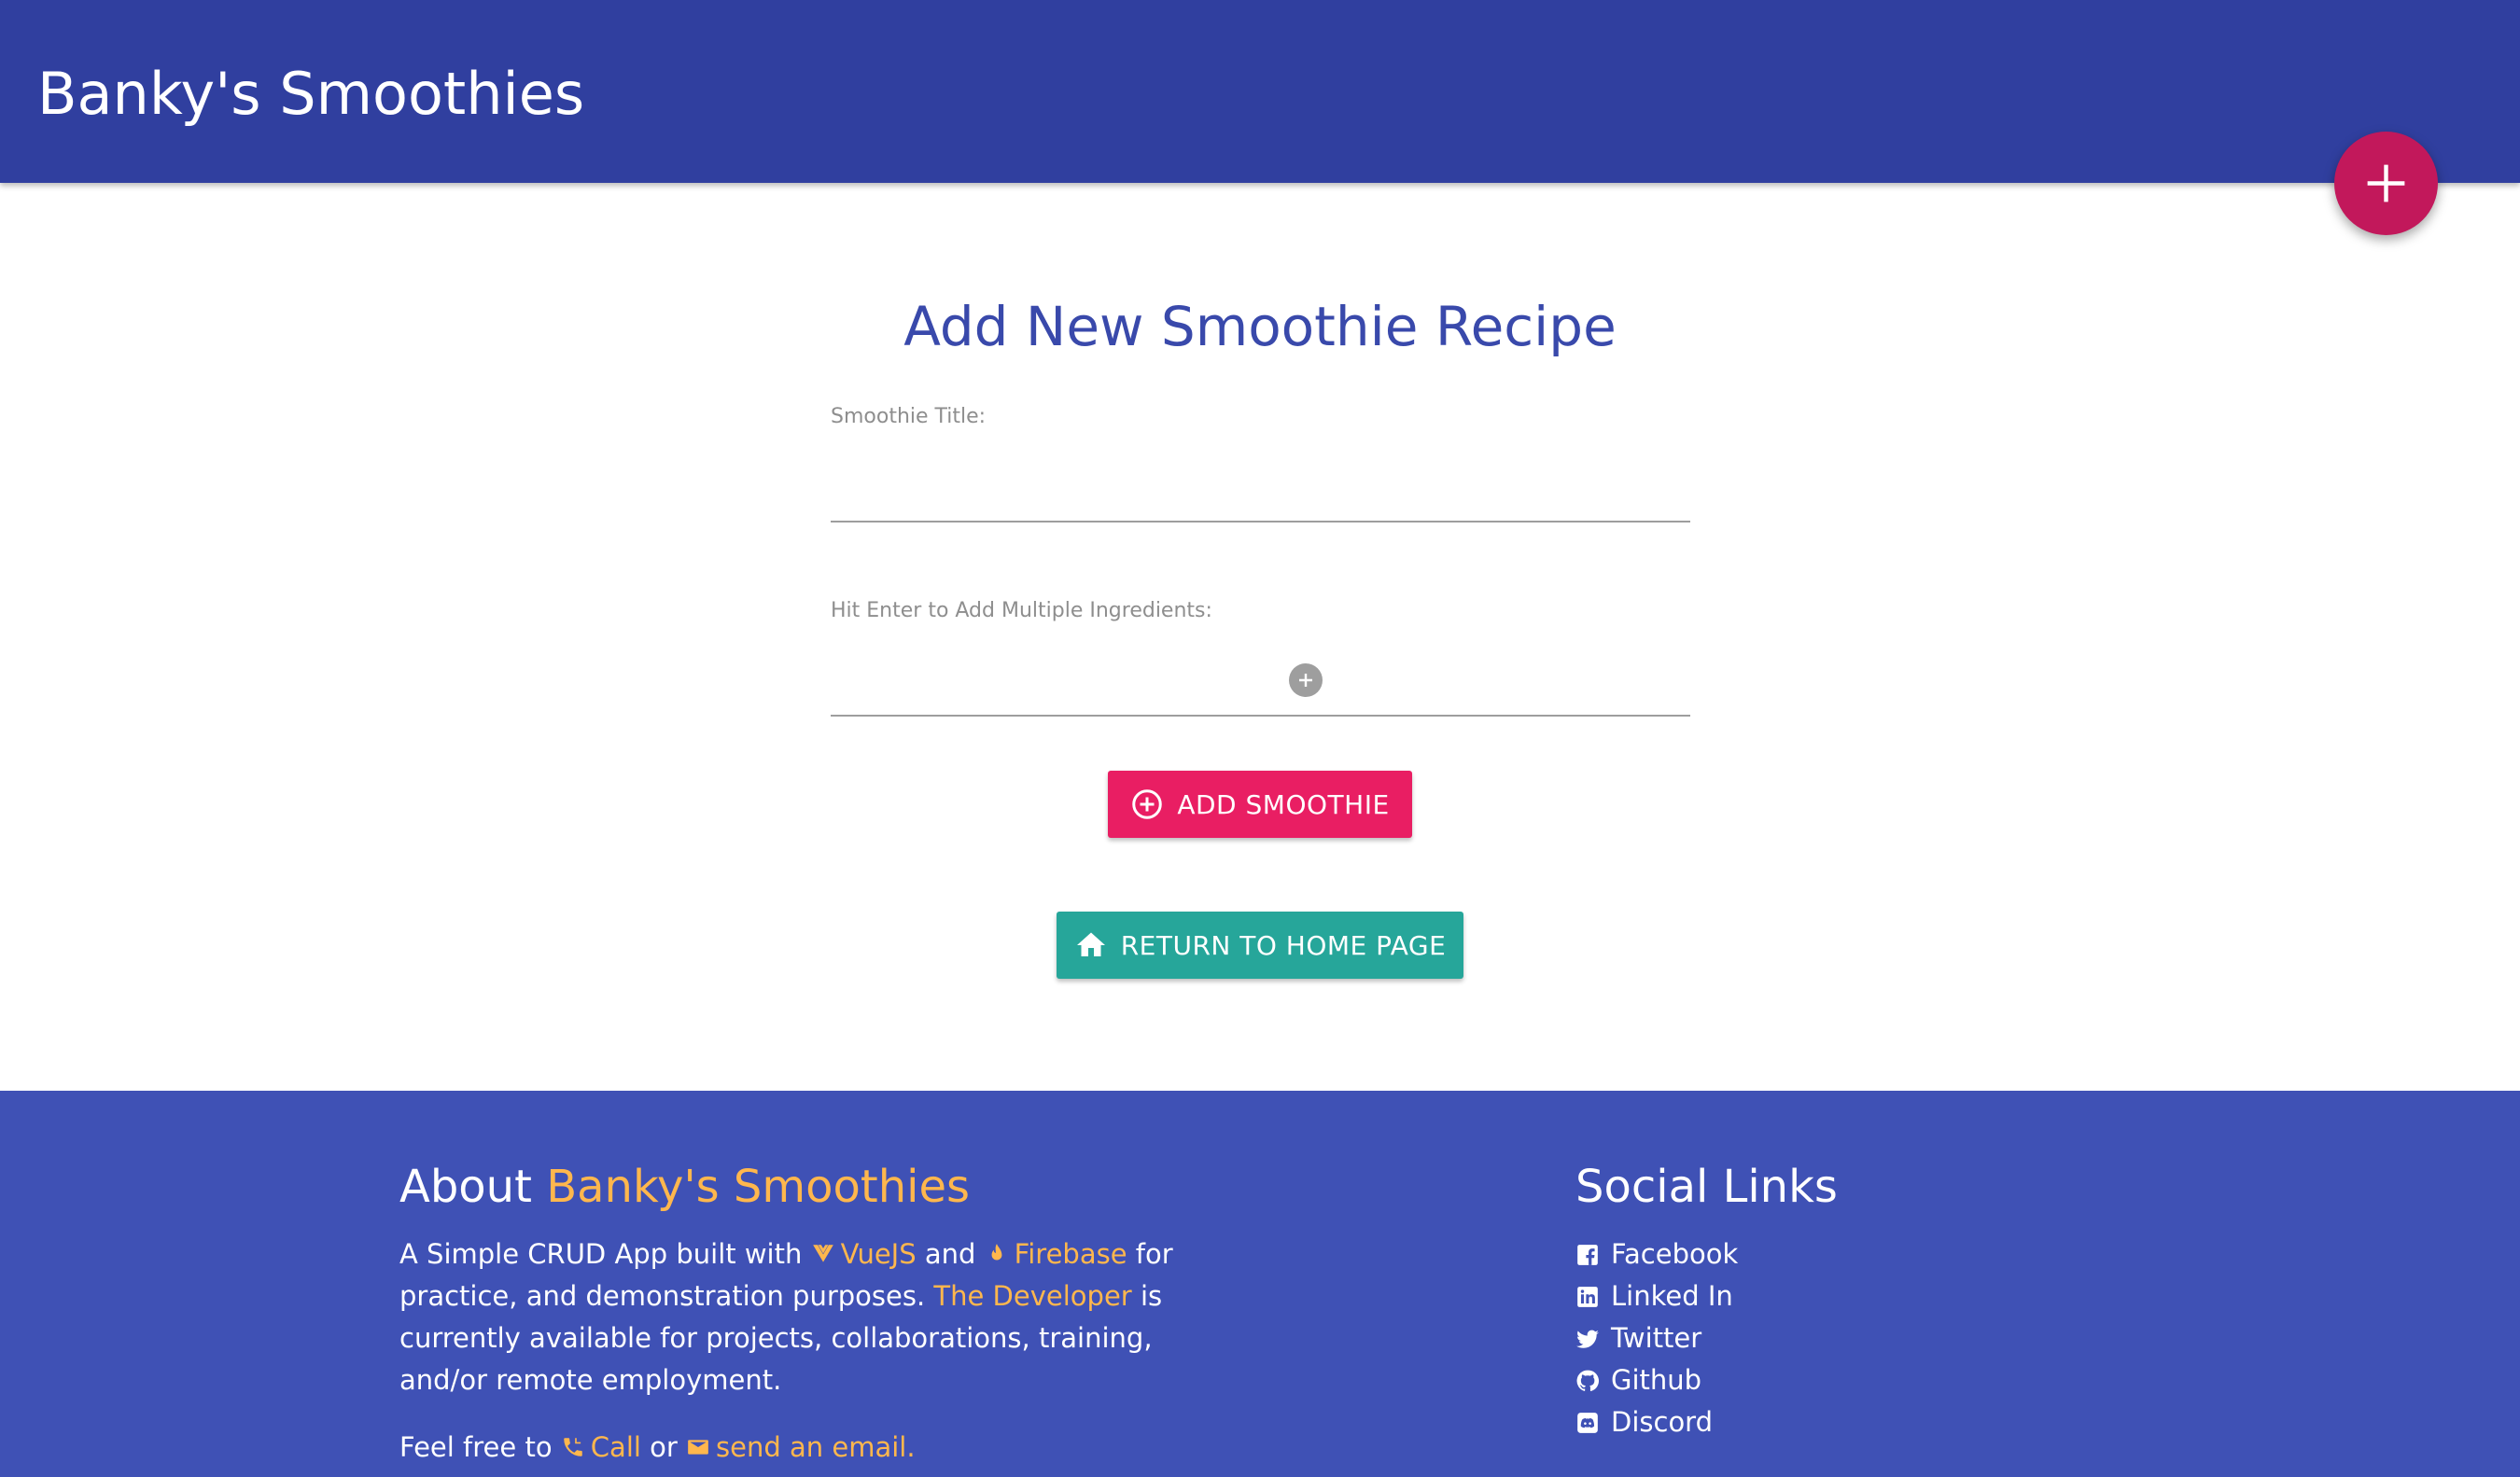 This screenshot has height=1477, width=2520. I want to click on facebook-icon, so click(1587, 1255).